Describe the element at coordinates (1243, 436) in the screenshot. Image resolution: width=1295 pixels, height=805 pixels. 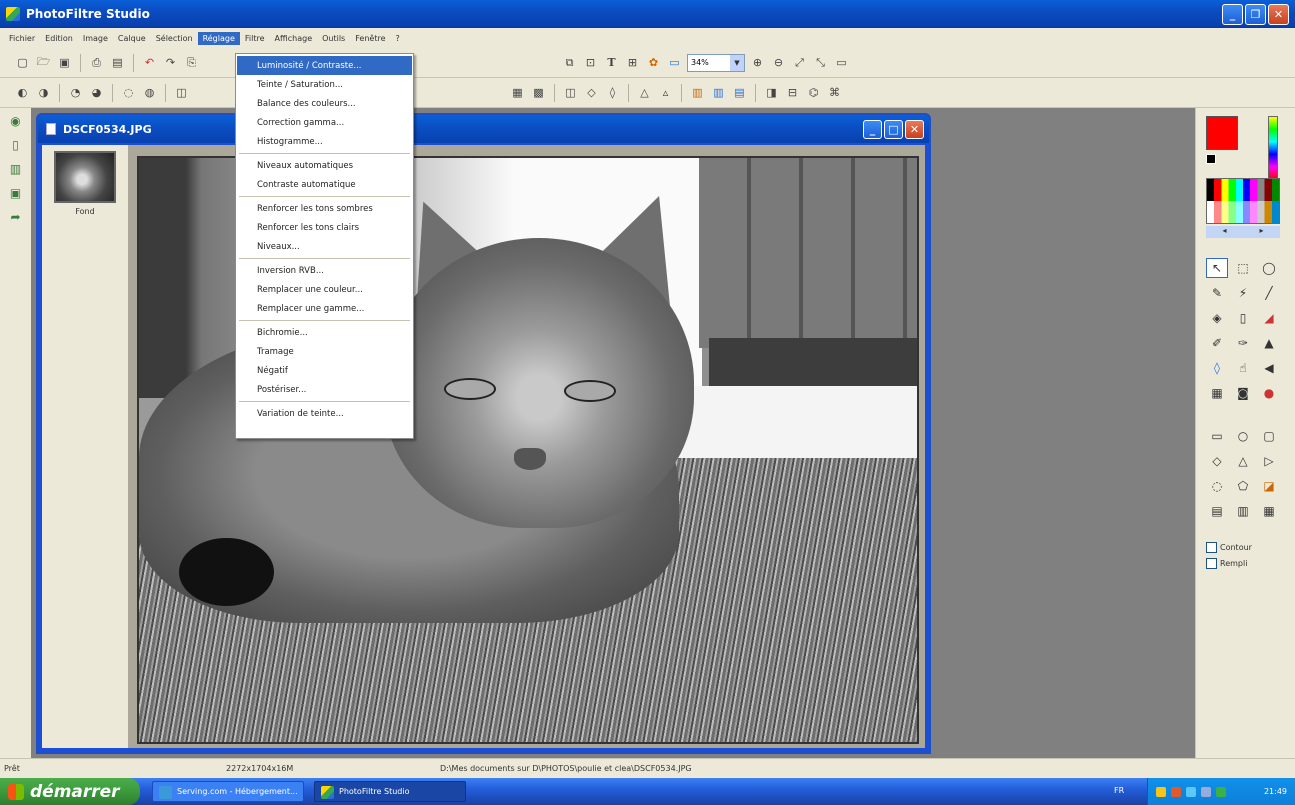
I see `ellipse-shape-icon: ○` at that location.